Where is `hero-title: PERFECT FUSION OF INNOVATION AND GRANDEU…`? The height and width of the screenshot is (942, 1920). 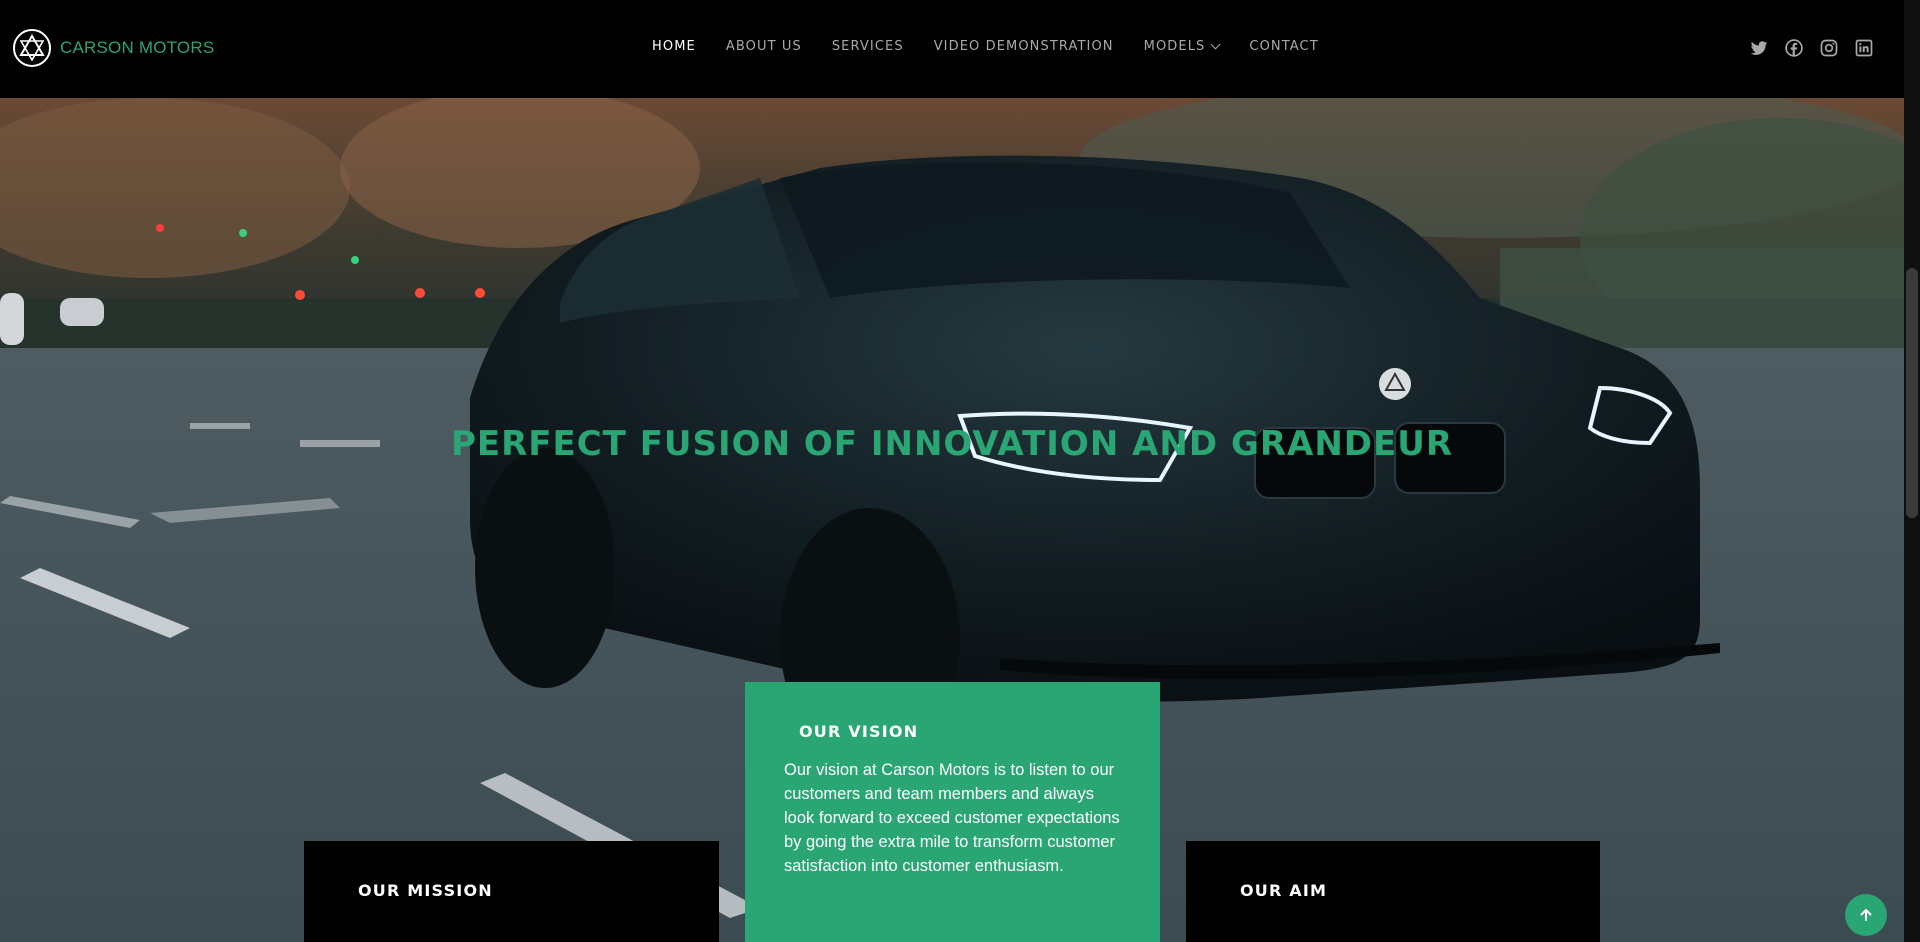 hero-title: PERFECT FUSION OF INNOVATION AND GRANDEU… is located at coordinates (952, 444).